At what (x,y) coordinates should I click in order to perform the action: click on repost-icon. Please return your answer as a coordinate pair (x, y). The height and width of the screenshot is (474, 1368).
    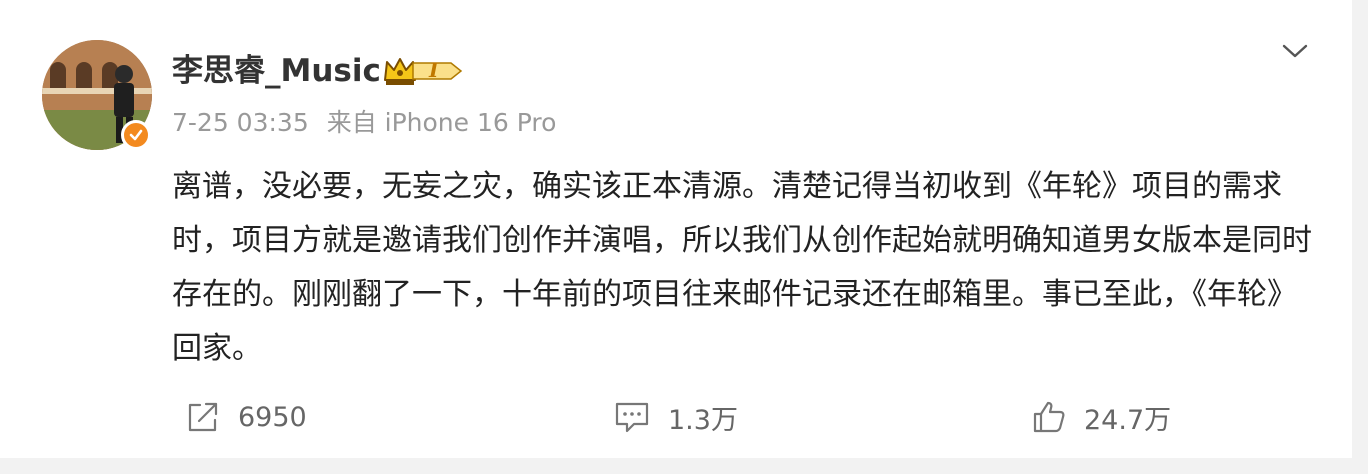
    Looking at the image, I should click on (203, 417).